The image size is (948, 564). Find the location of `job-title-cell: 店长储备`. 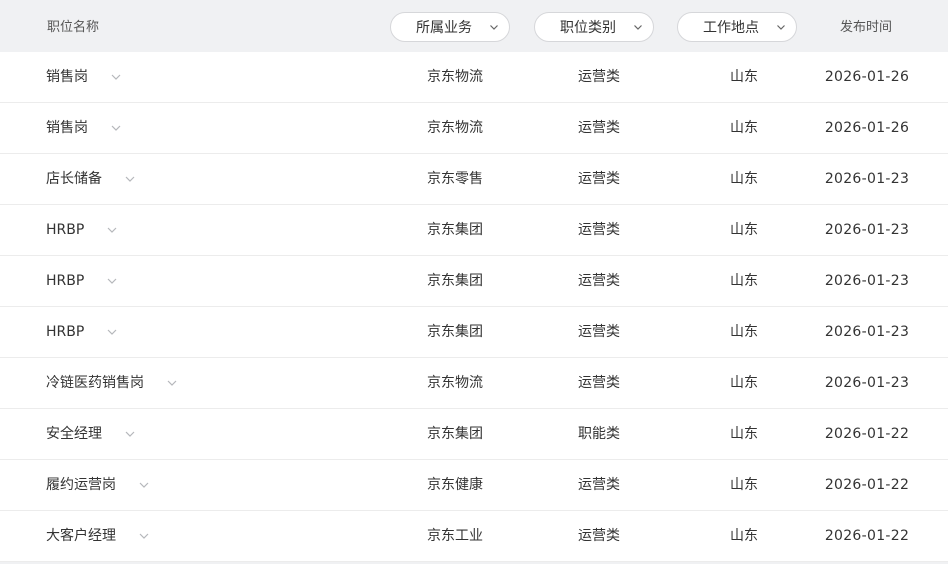

job-title-cell: 店长储备 is located at coordinates (91, 179).